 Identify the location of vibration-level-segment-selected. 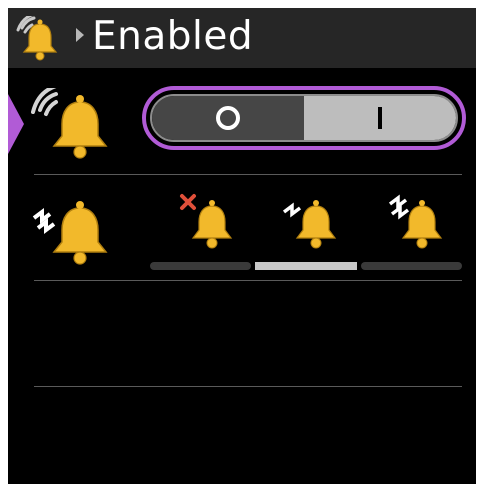
(306, 266).